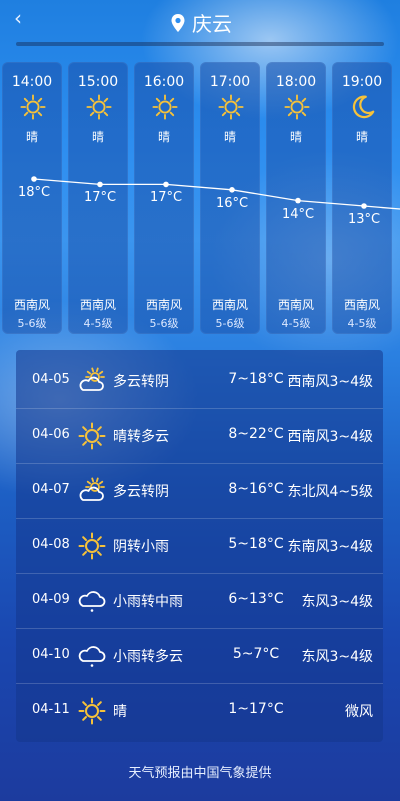 The height and width of the screenshot is (801, 400). What do you see at coordinates (51, 379) in the screenshot?
I see `daily-date: 04-05` at bounding box center [51, 379].